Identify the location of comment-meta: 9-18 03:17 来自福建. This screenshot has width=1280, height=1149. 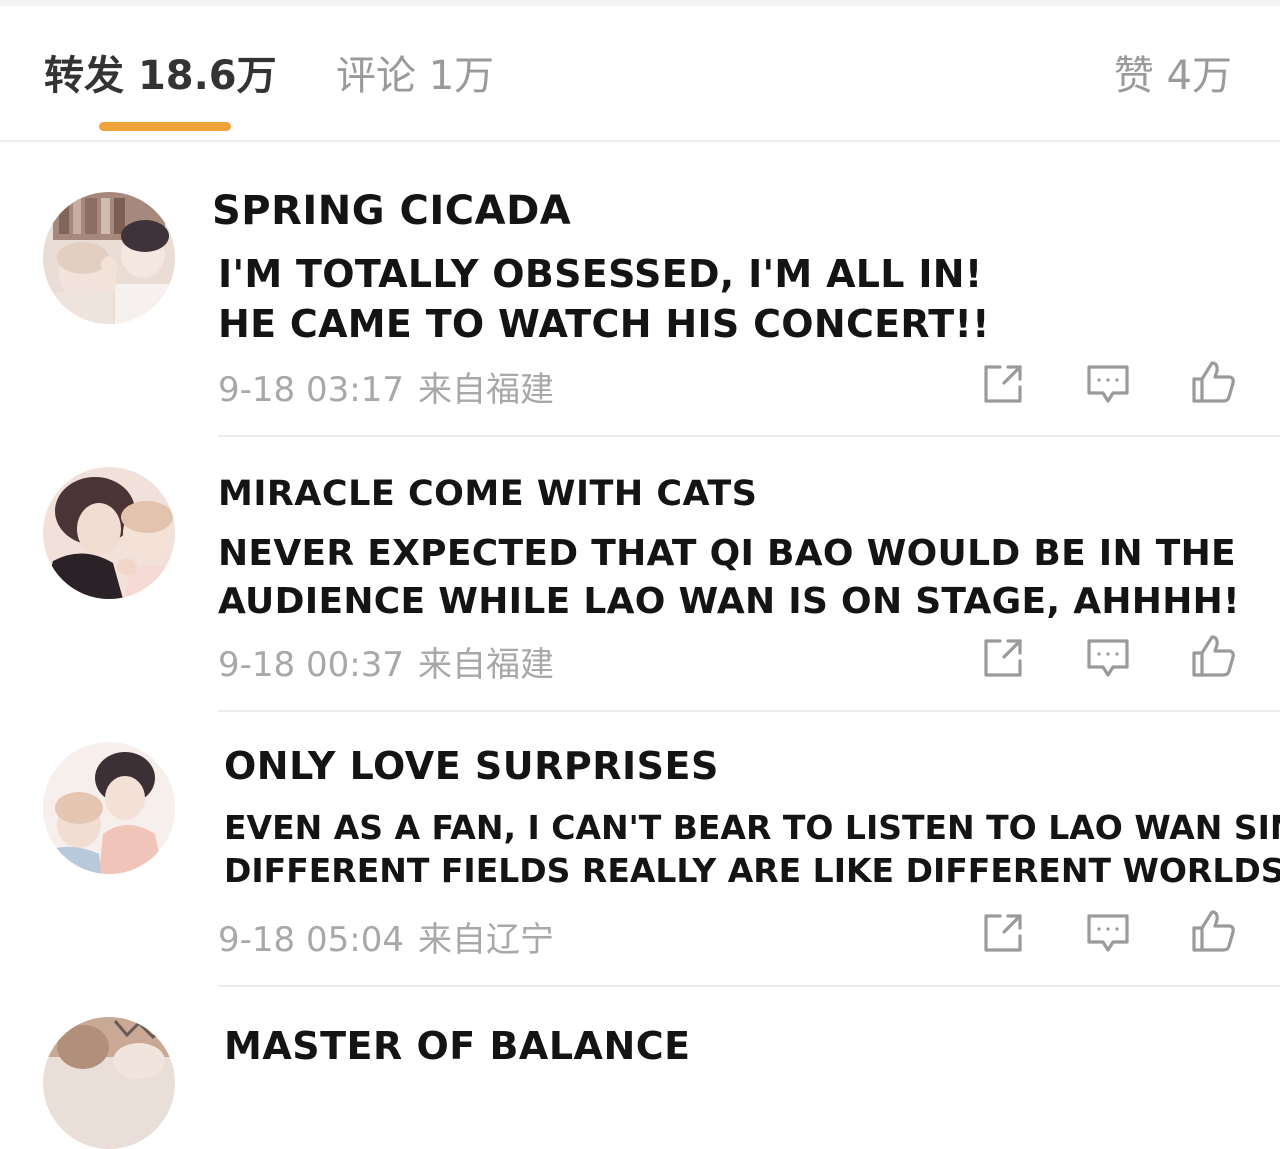
(386, 386).